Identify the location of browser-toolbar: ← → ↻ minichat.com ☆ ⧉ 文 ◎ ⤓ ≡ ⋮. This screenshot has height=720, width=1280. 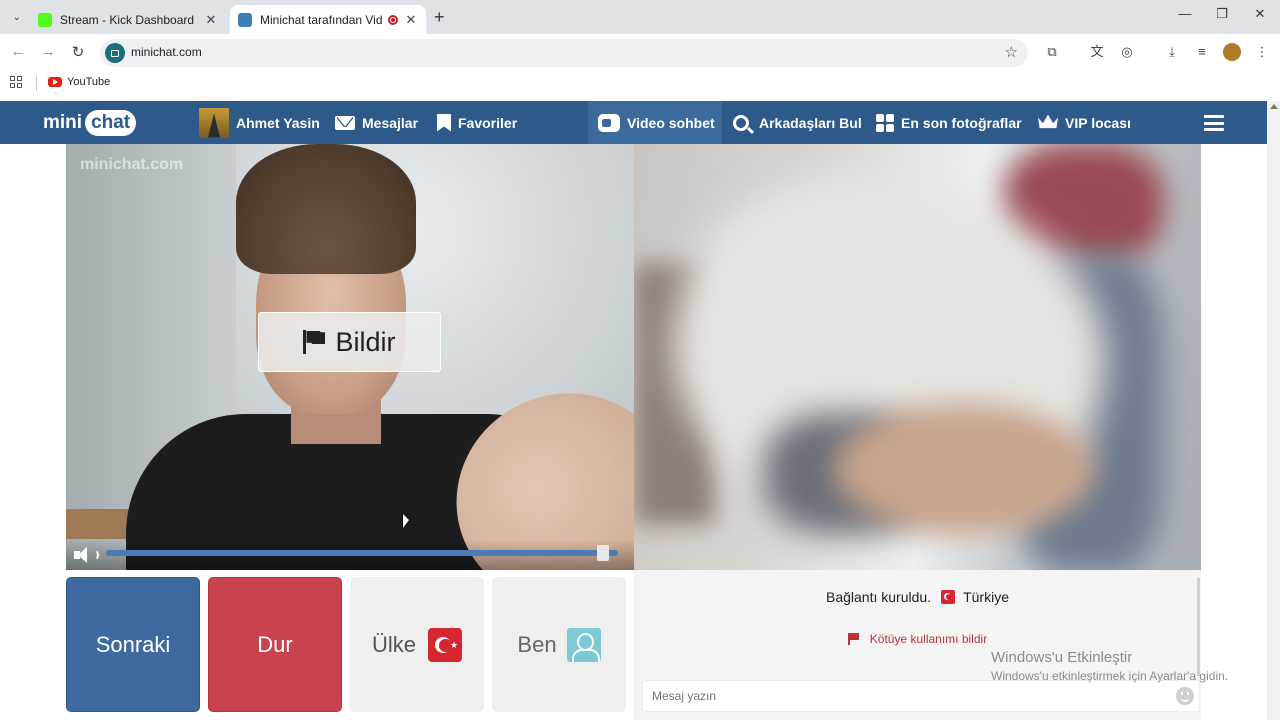
(640, 53).